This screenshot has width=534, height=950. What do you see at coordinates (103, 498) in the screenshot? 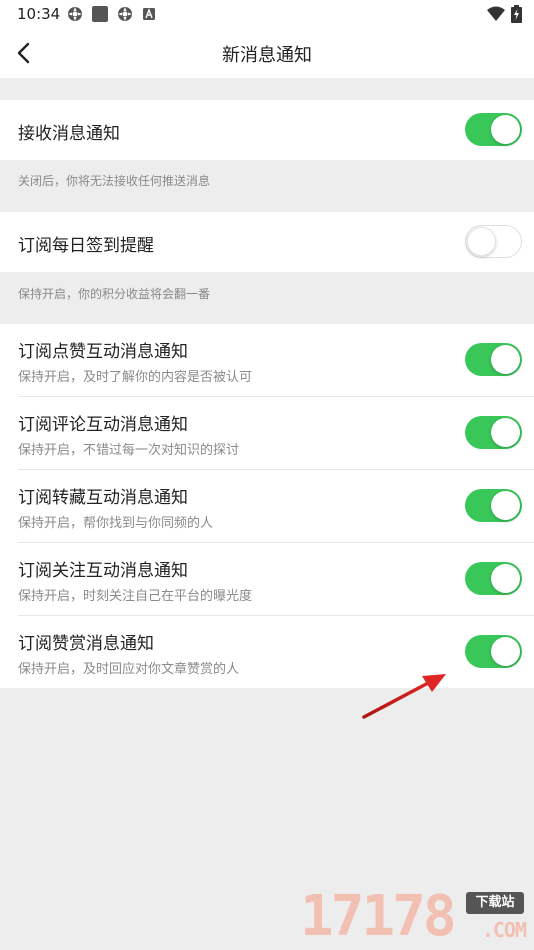
I see `row-label: 订阅转藏互动消息通知` at bounding box center [103, 498].